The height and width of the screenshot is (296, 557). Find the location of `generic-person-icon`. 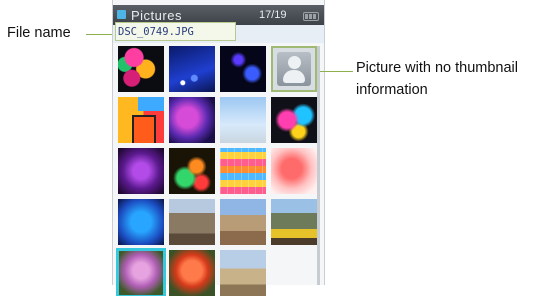

generic-person-icon is located at coordinates (294, 69).